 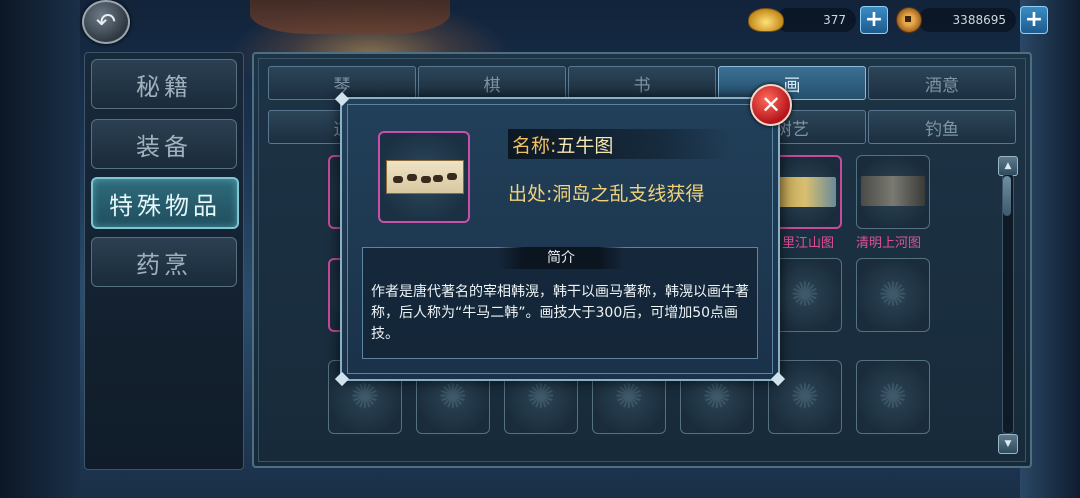 What do you see at coordinates (534, 145) in the screenshot?
I see `item-name-label: 名称:` at bounding box center [534, 145].